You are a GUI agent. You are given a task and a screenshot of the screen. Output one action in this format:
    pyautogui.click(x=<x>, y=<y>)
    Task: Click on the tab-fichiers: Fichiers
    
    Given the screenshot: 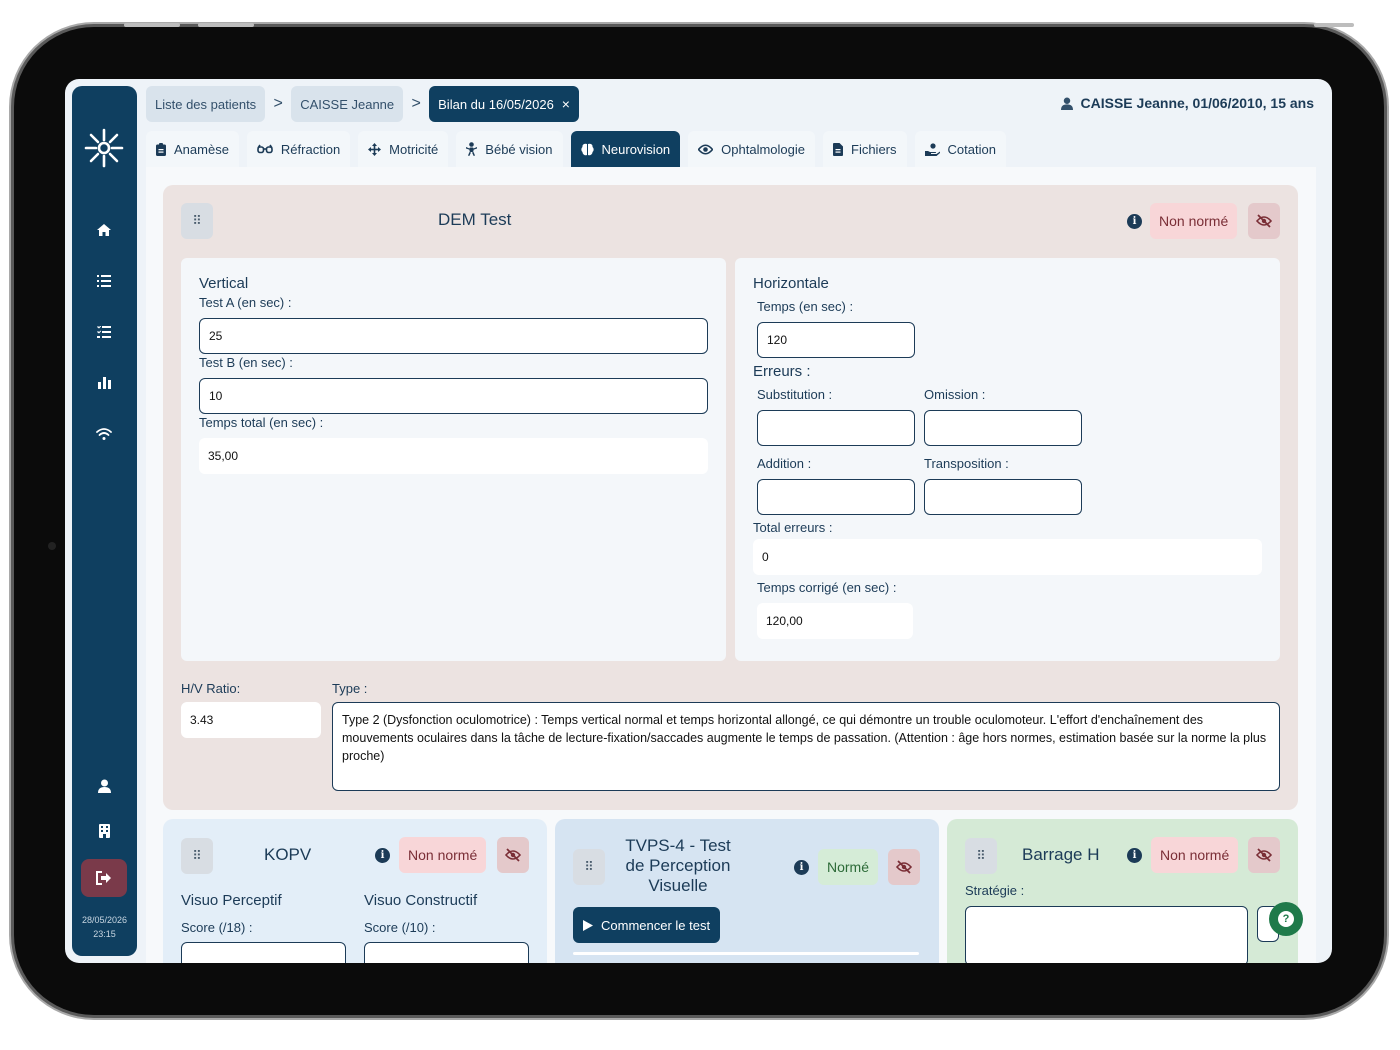 What is the action you would take?
    pyautogui.click(x=865, y=149)
    